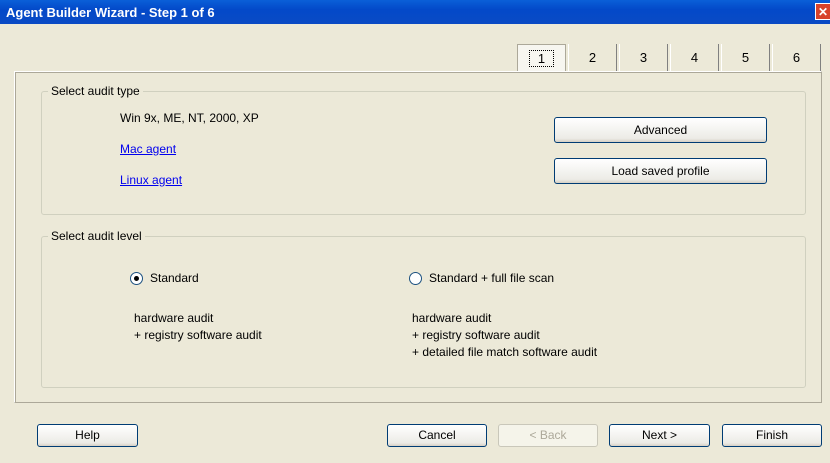 The height and width of the screenshot is (463, 830). Describe the element at coordinates (745, 57) in the screenshot. I see `tab-step-5: 5` at that location.